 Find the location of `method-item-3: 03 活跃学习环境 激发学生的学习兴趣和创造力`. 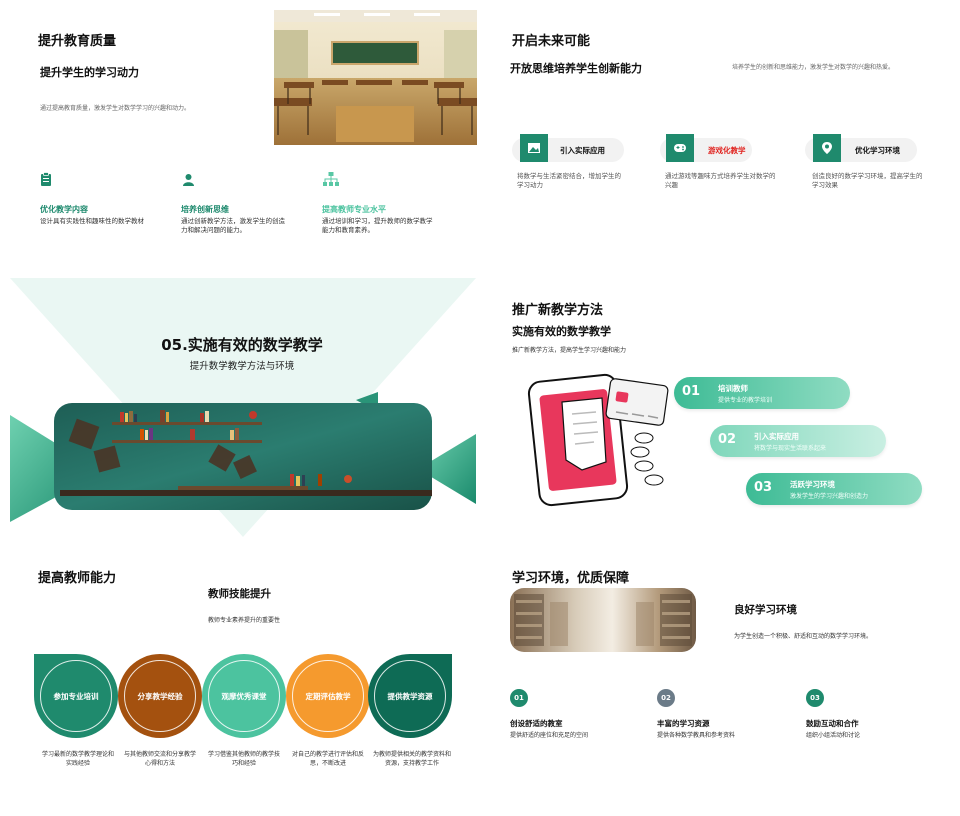

method-item-3: 03 活跃学习环境 激发学生的学习兴趣和创造力 is located at coordinates (834, 489).